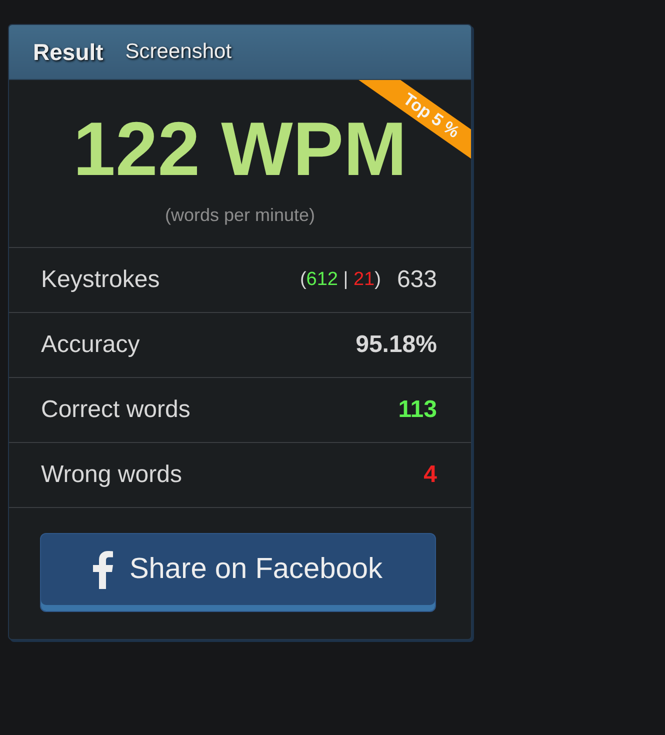 The width and height of the screenshot is (665, 735). I want to click on tab: Result, so click(68, 52).